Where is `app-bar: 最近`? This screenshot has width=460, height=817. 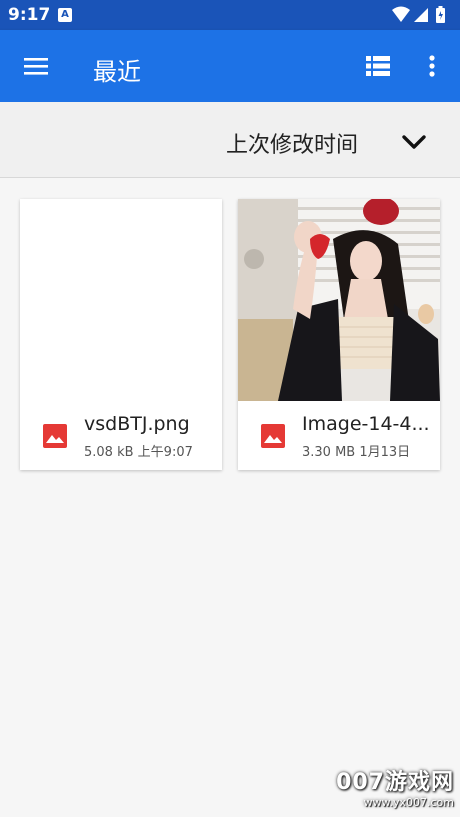
app-bar: 最近 is located at coordinates (230, 66).